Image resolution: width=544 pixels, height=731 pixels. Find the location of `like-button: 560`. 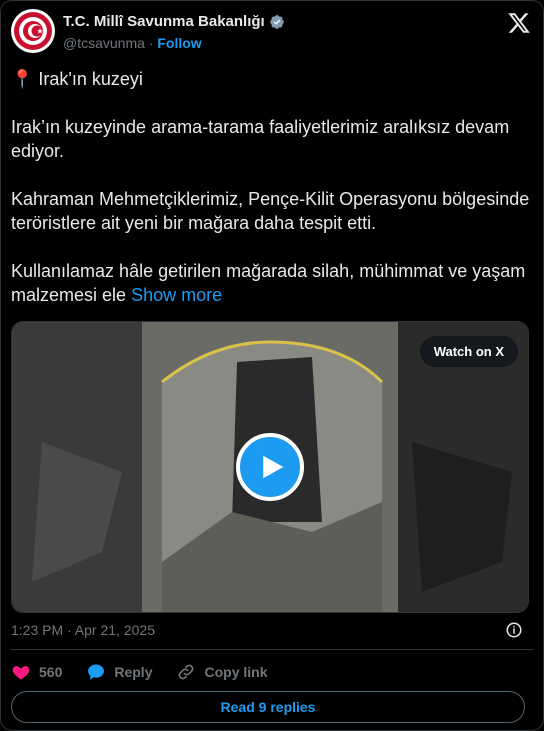

like-button: 560 is located at coordinates (36, 672).